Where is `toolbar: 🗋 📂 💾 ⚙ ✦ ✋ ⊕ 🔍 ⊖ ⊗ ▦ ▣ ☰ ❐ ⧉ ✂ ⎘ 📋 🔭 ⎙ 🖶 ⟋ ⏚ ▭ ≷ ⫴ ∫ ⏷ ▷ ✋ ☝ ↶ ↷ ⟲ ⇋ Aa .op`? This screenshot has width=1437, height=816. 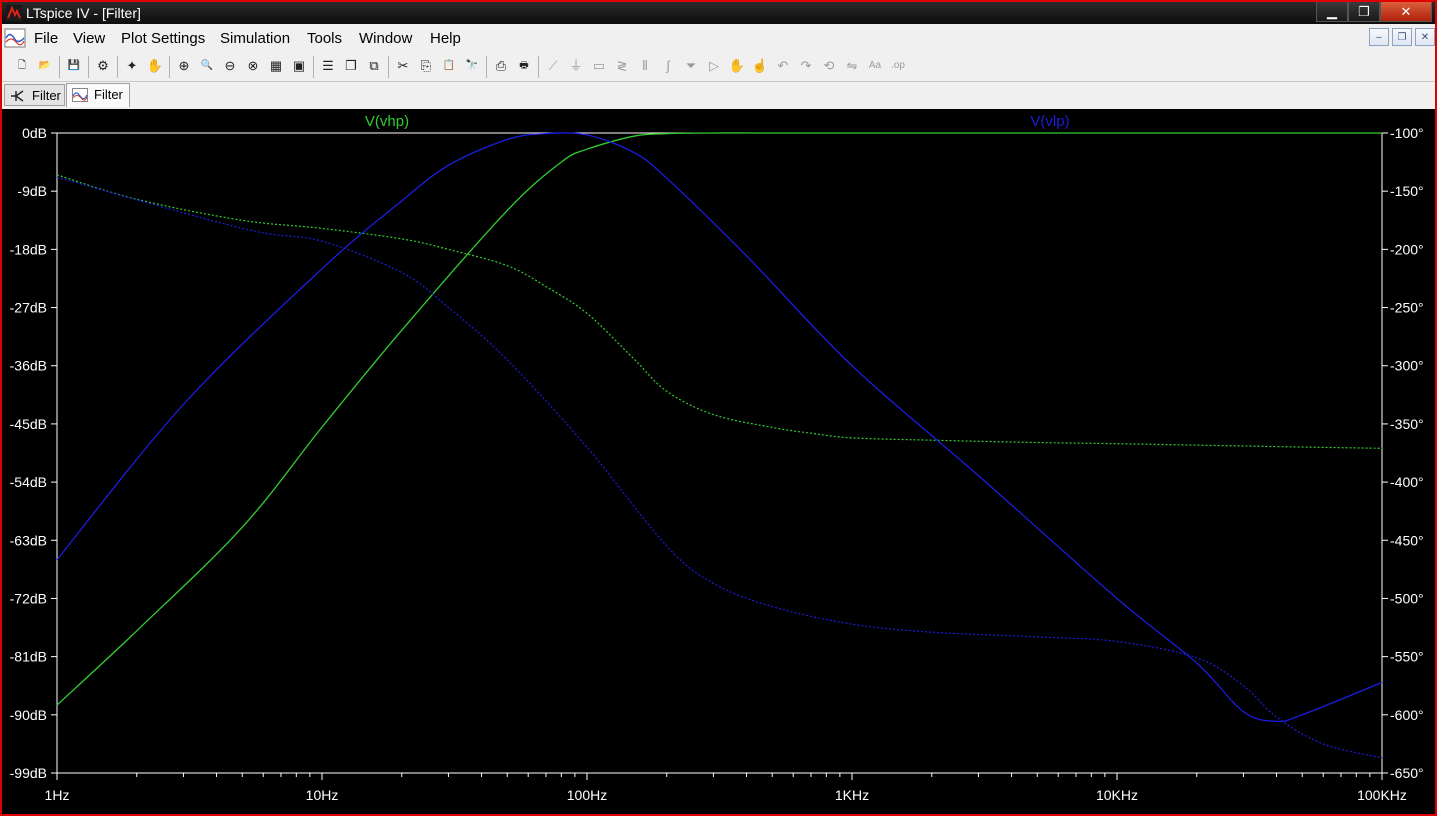 toolbar: 🗋 📂 💾 ⚙ ✦ ✋ ⊕ 🔍 ⊖ ⊗ ▦ ▣ ☰ ❐ ⧉ ✂ ⎘ 📋 🔭 ⎙ 🖶 ⟋ ⏚ ▭ ≷ ⫴ ∫ ⏷ ▷ ✋ ☝ ↶ ↷ ⟲ ⇋ Aa .op is located at coordinates (718, 67).